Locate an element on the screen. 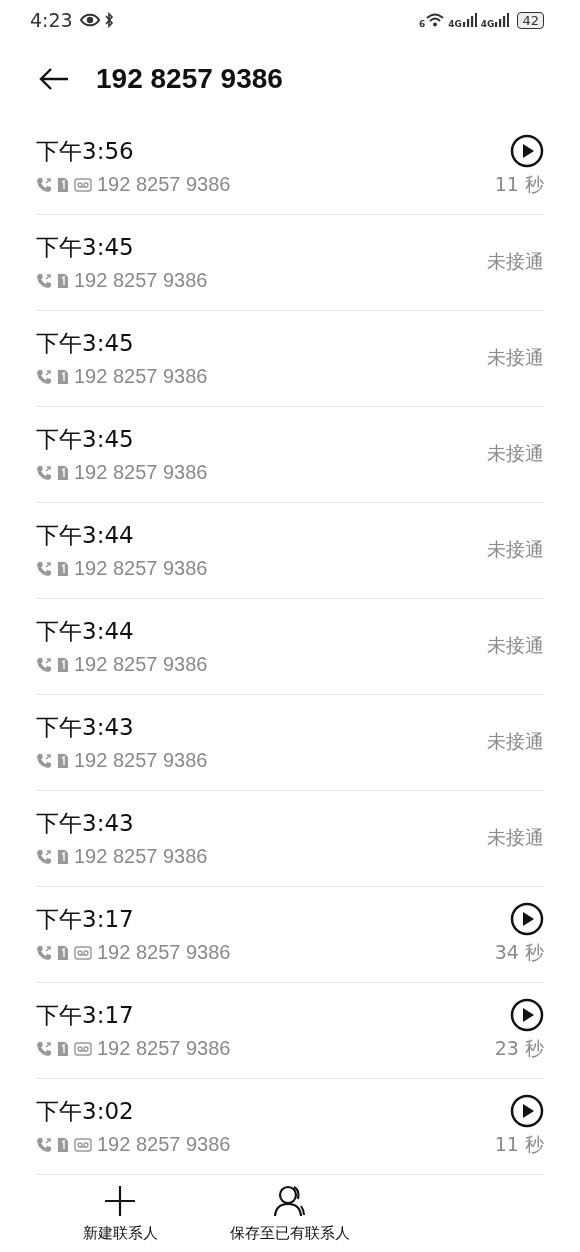 This screenshot has height=1252, width=580. wifi-label: 6 is located at coordinates (422, 24).